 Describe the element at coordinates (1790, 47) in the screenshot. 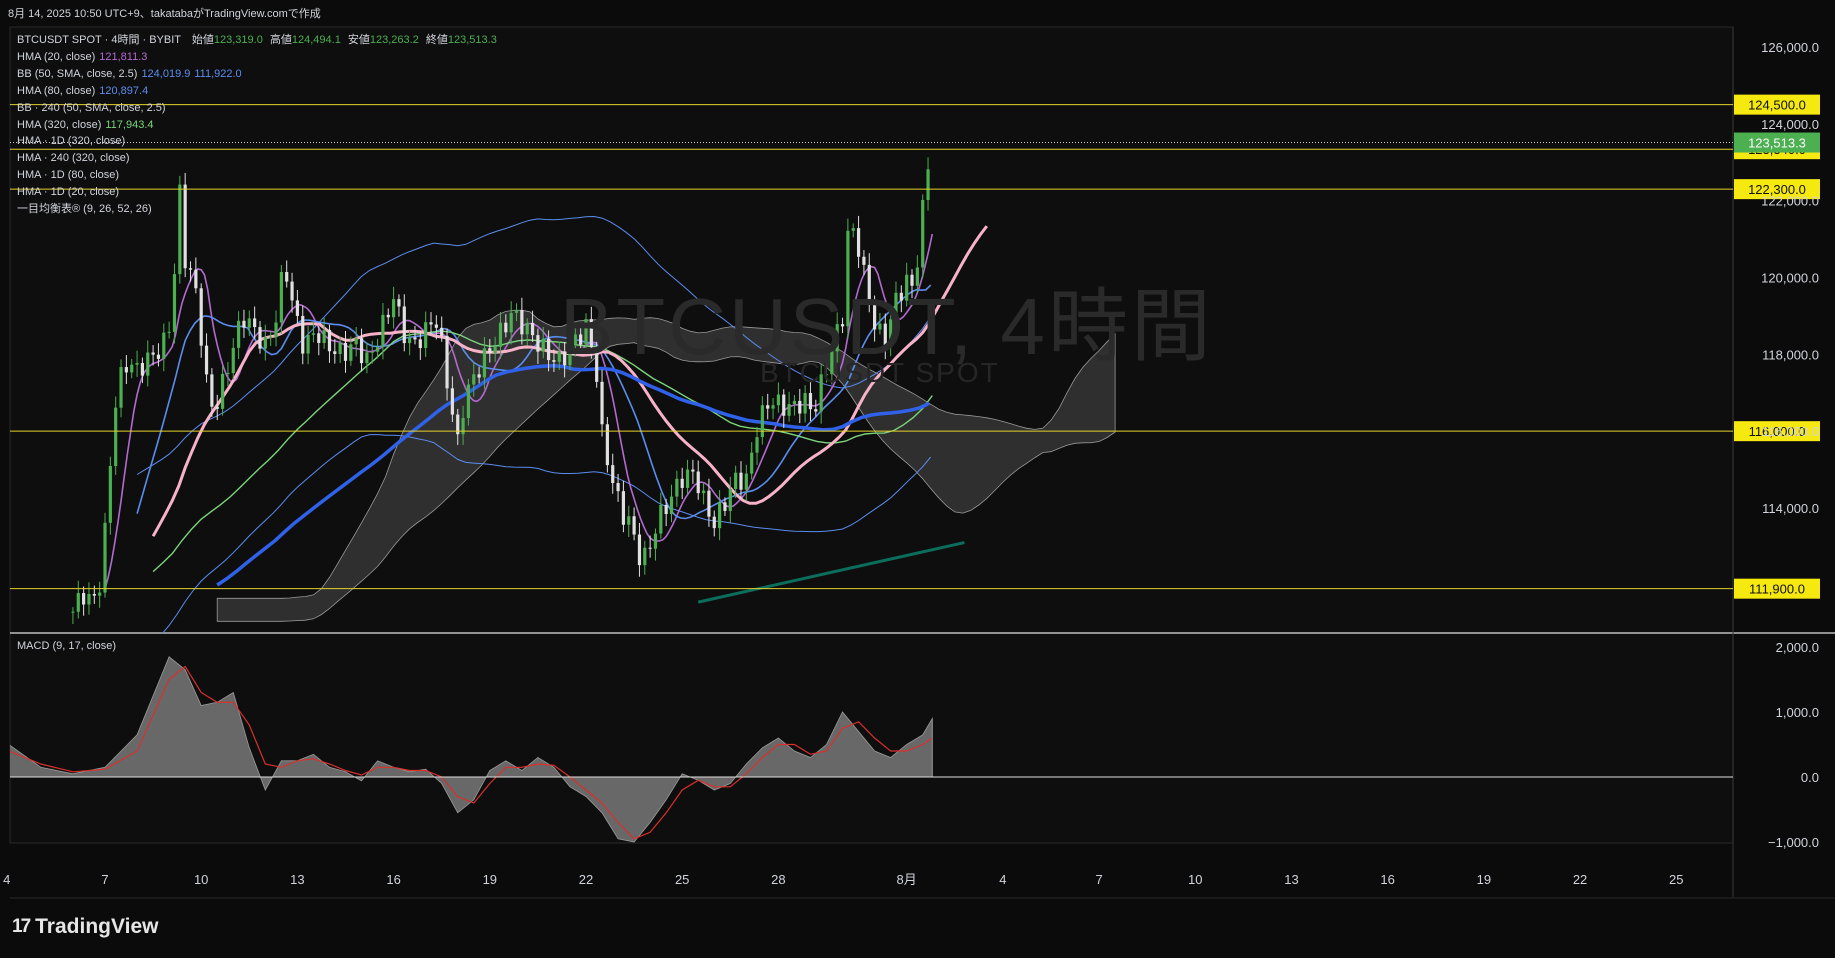

I see `price-axis-tick-label: 126,000.0` at that location.